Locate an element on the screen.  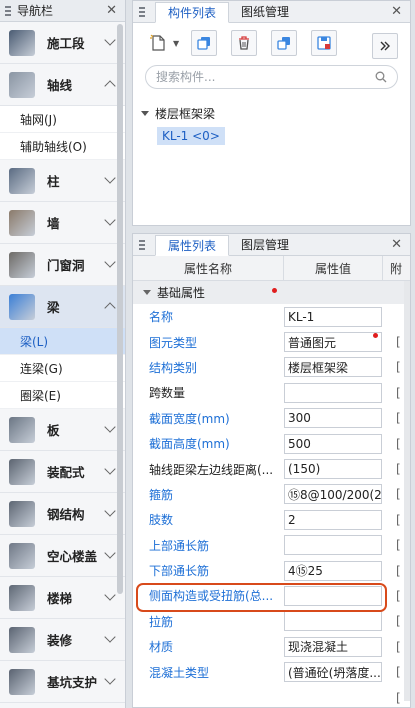
nav-sub-item: 辅助轴线(O) is located at coordinates (62, 146).